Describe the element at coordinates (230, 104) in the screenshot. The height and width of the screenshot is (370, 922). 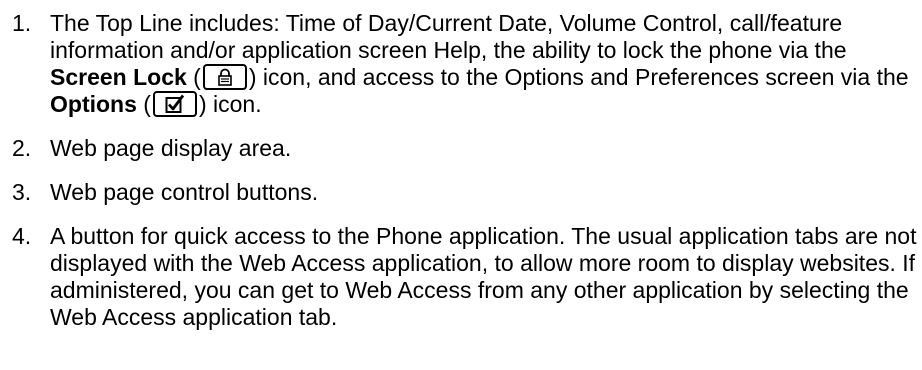
I see `item-text: ) icon.` at that location.